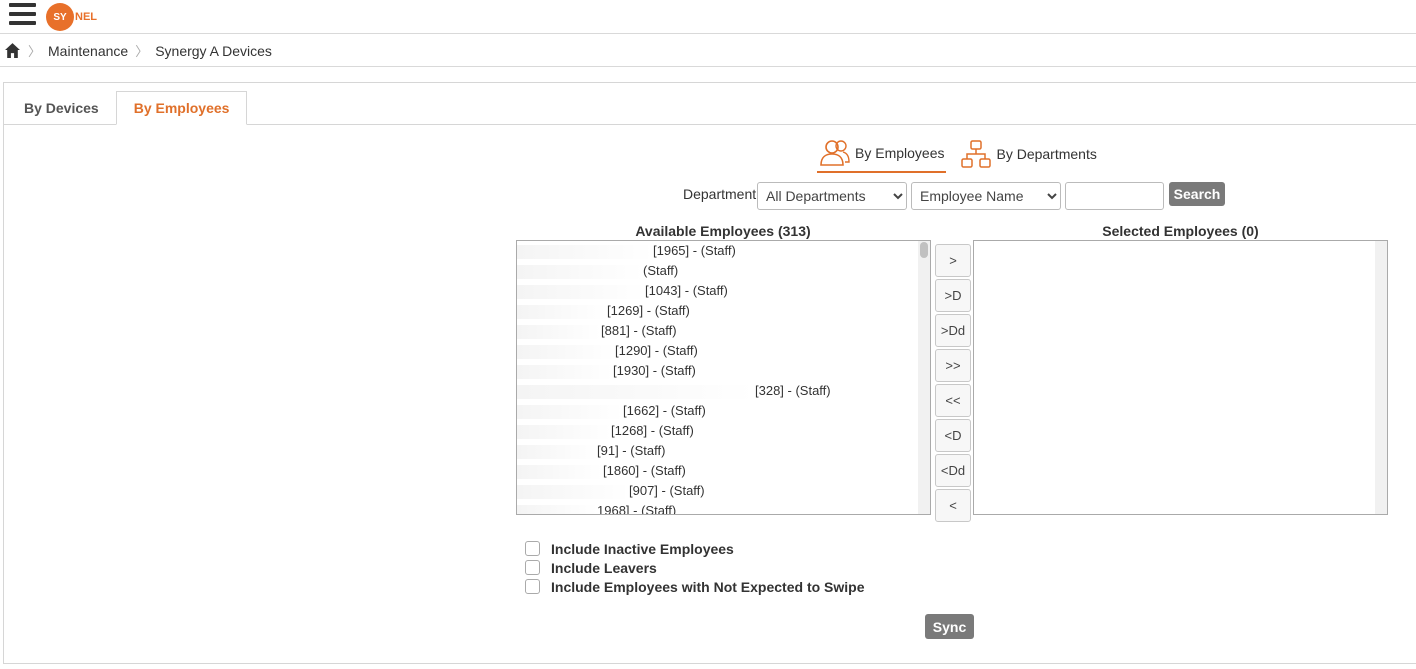  Describe the element at coordinates (953, 260) in the screenshot. I see `move-selected-right-button: >` at that location.